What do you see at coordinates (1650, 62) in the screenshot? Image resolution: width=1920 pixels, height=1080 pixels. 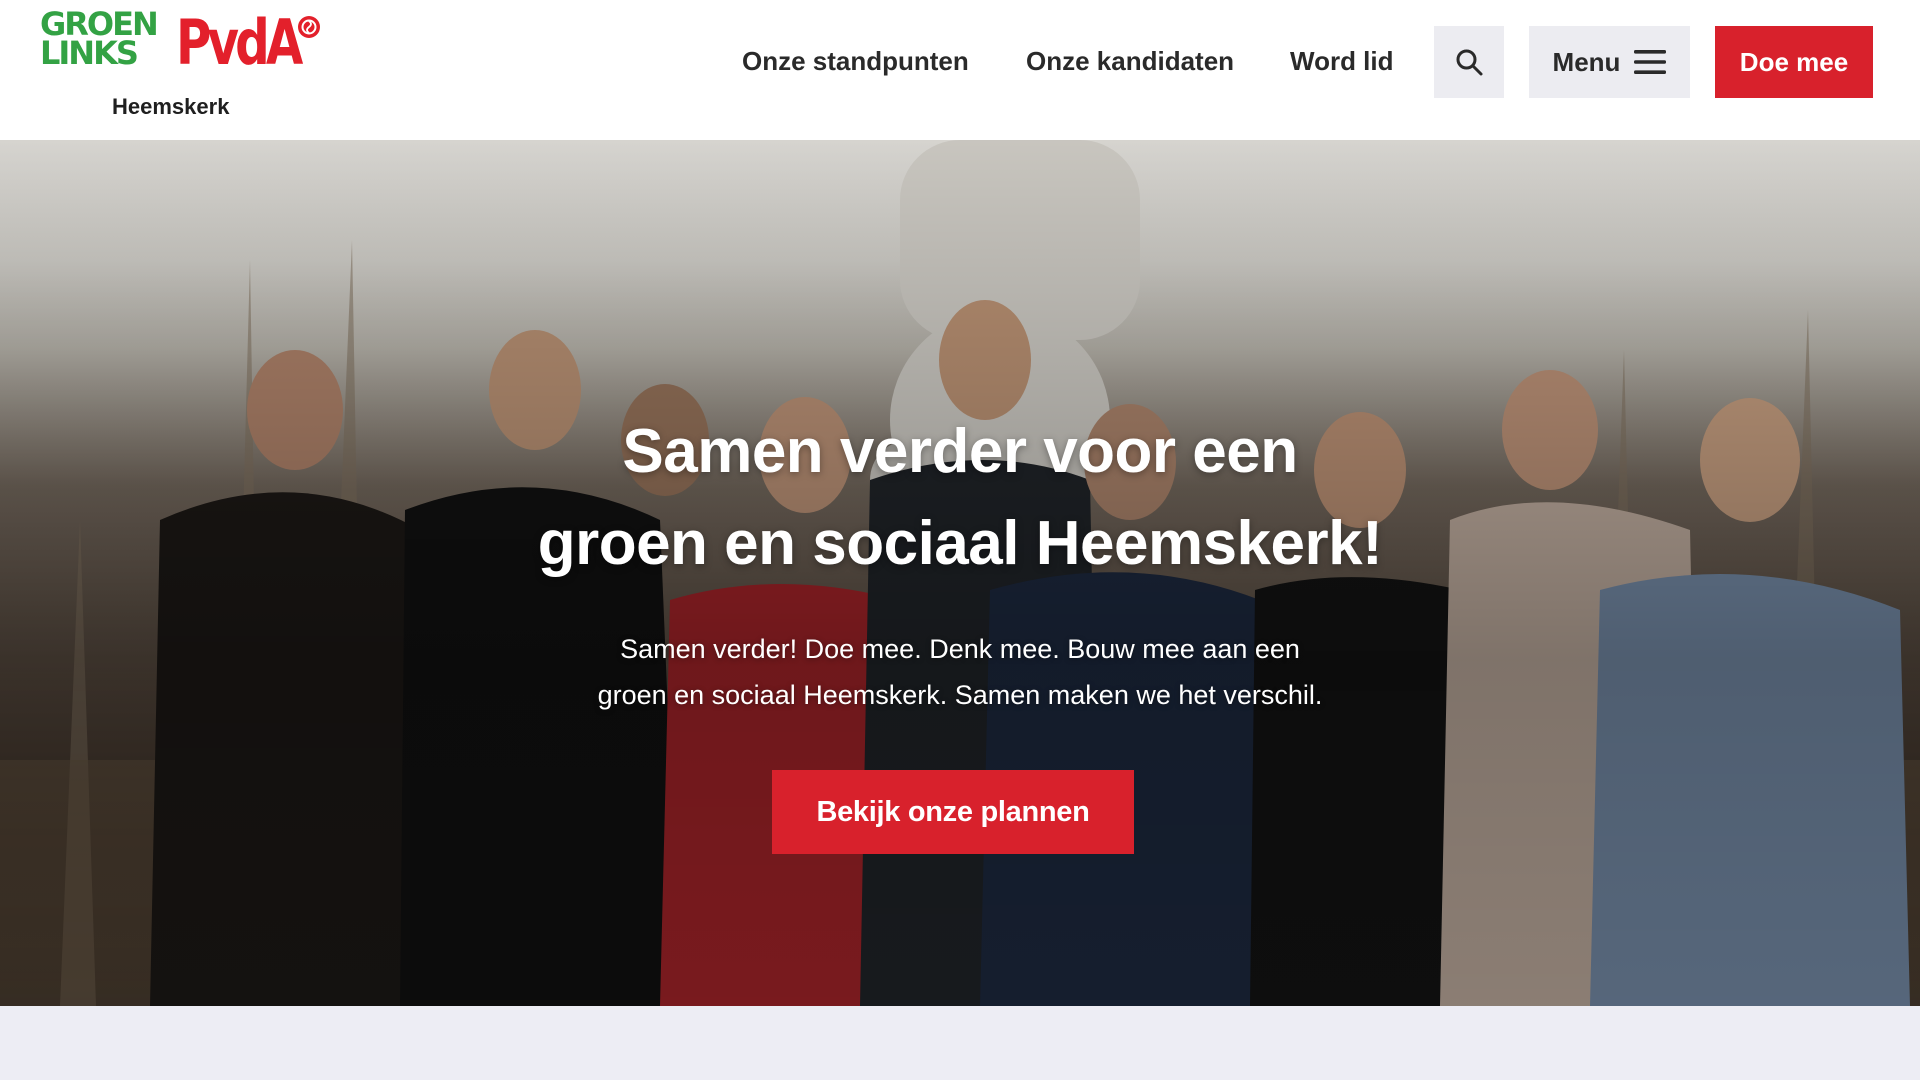 I see `hamburger-icon` at bounding box center [1650, 62].